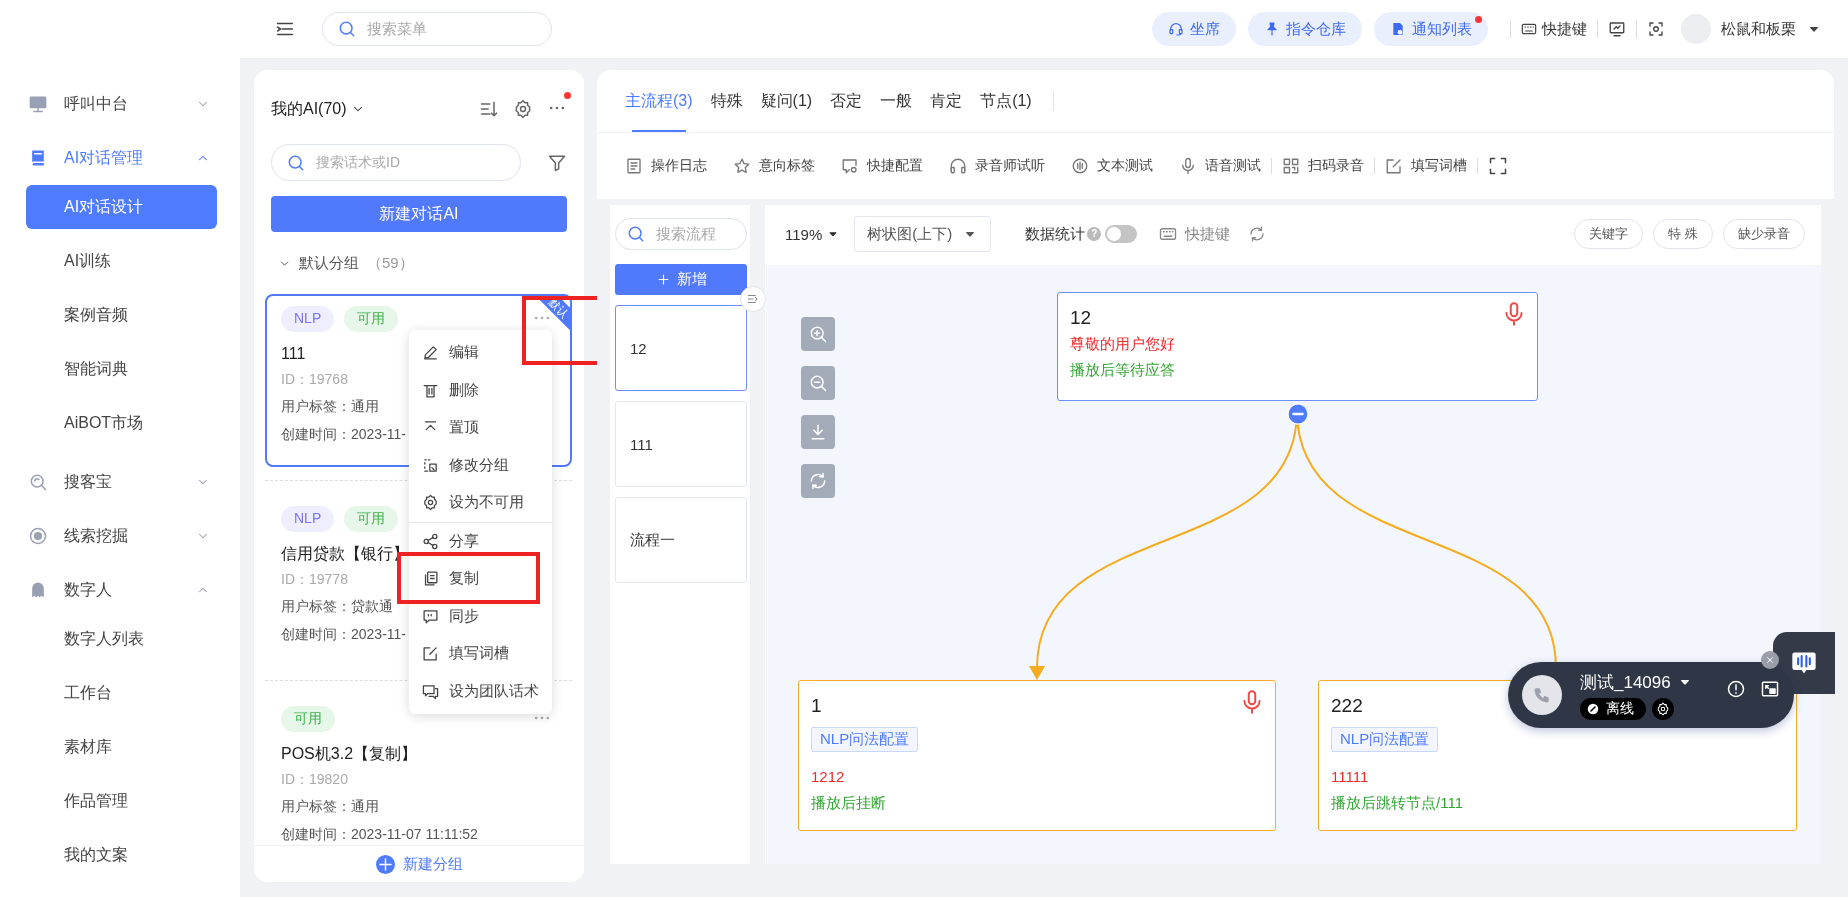 The image size is (1848, 897). What do you see at coordinates (828, 777) in the screenshot?
I see `speech-text: 1212` at bounding box center [828, 777].